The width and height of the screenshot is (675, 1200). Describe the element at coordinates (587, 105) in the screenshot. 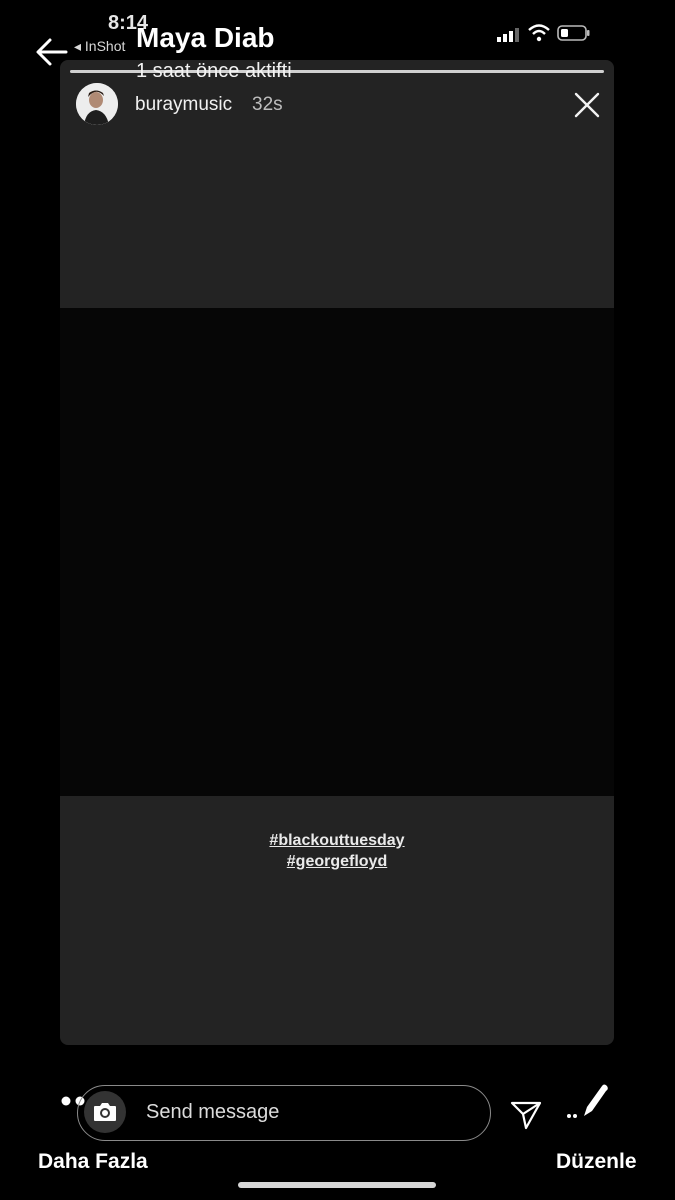

I see `close-icon` at that location.